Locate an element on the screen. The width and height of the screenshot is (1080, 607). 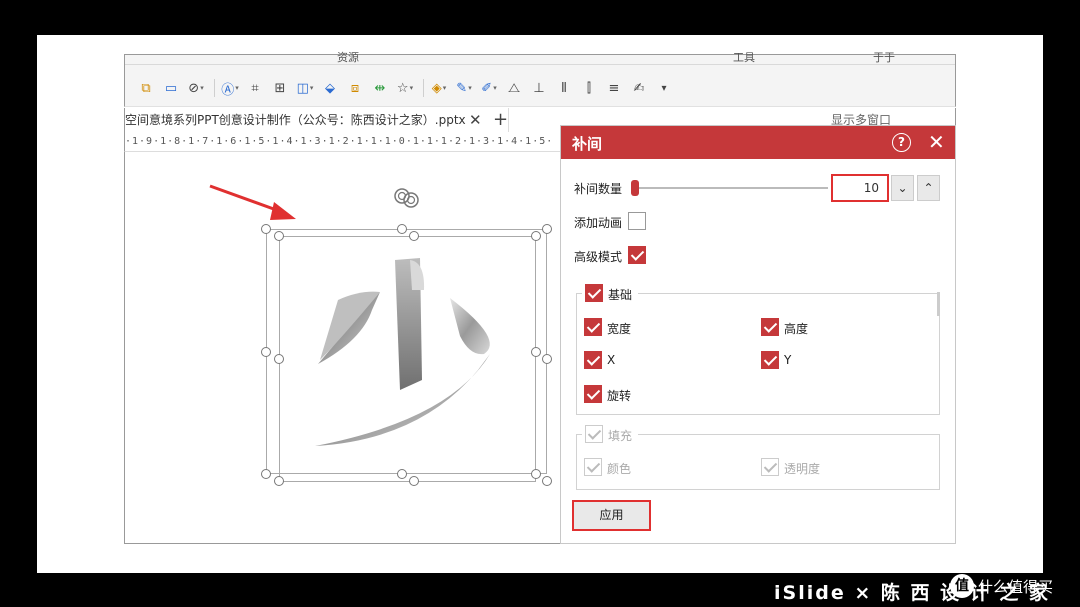
width-label: 宽度 is located at coordinates (619, 329).